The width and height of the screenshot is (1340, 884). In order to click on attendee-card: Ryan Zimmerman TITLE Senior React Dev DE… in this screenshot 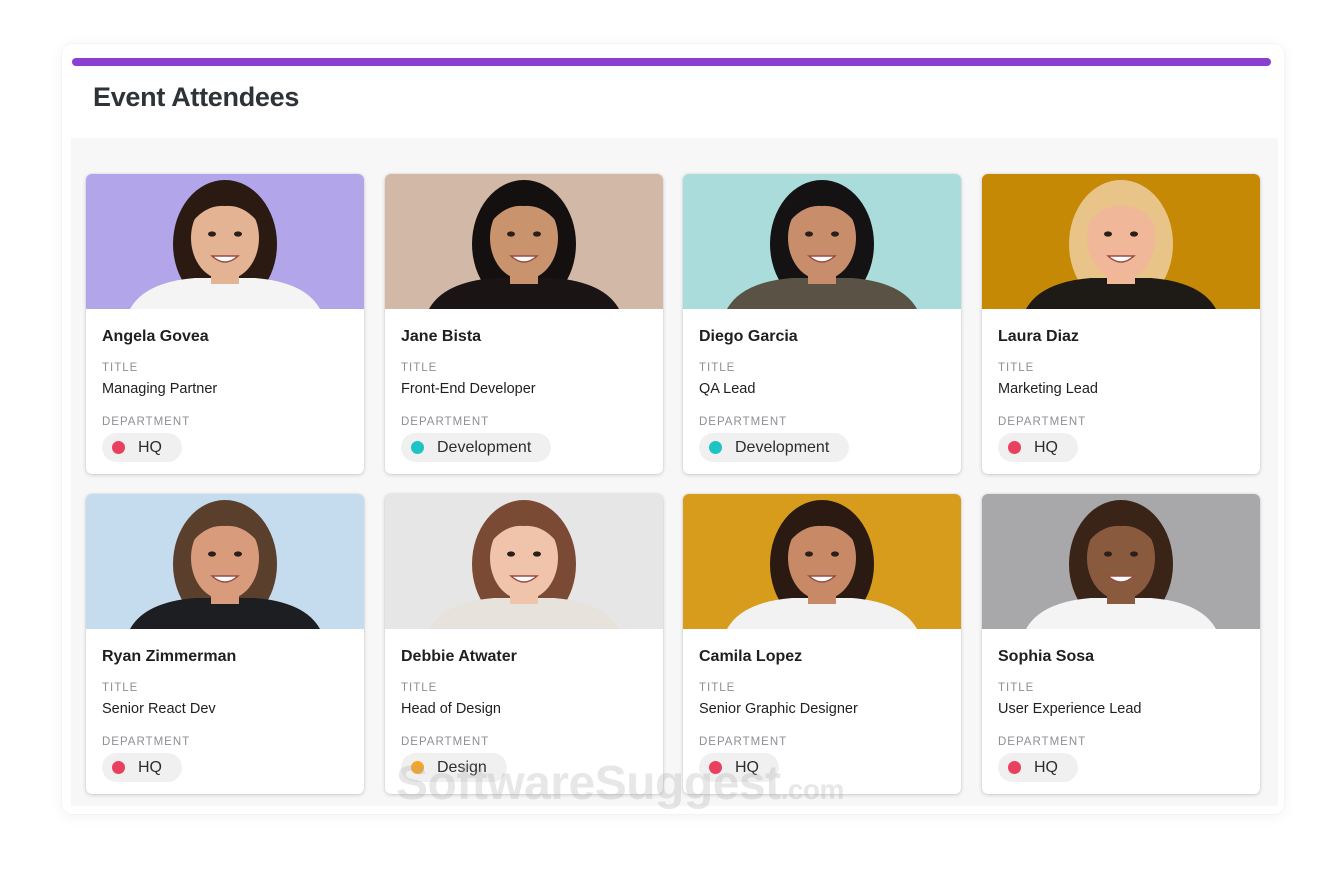, I will do `click(225, 644)`.